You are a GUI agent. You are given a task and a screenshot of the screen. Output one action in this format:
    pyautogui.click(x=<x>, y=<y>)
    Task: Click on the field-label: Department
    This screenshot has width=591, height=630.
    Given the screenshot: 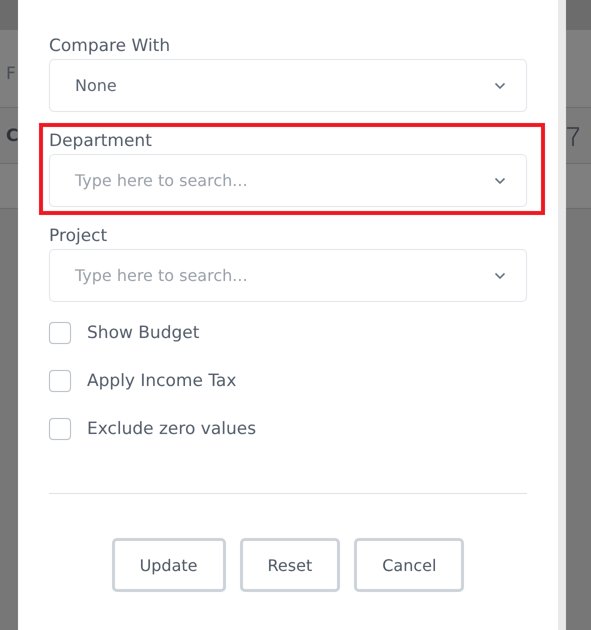 What is the action you would take?
    pyautogui.click(x=101, y=141)
    